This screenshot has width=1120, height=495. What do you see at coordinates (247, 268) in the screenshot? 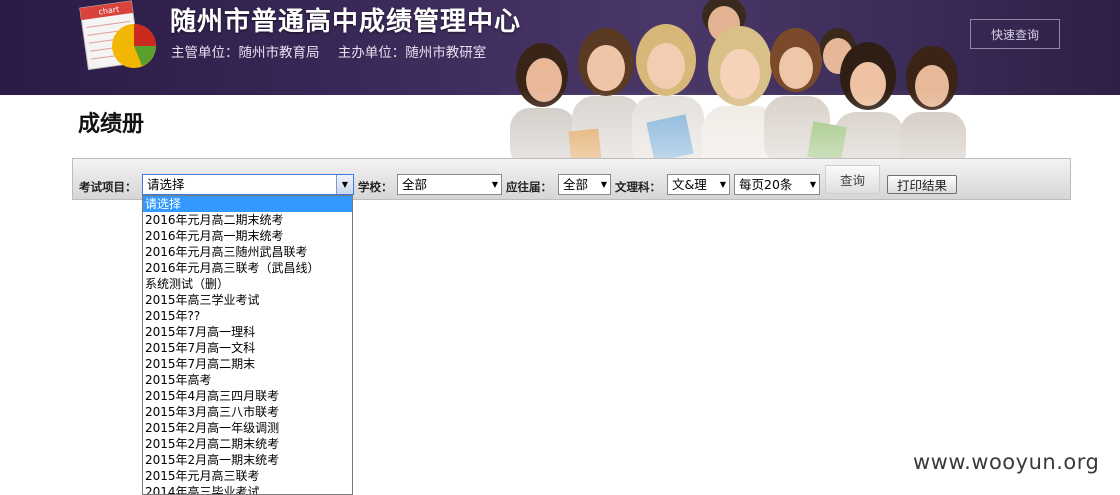
I see `exam-option: 2016年元月高三联考（武昌线）` at bounding box center [247, 268].